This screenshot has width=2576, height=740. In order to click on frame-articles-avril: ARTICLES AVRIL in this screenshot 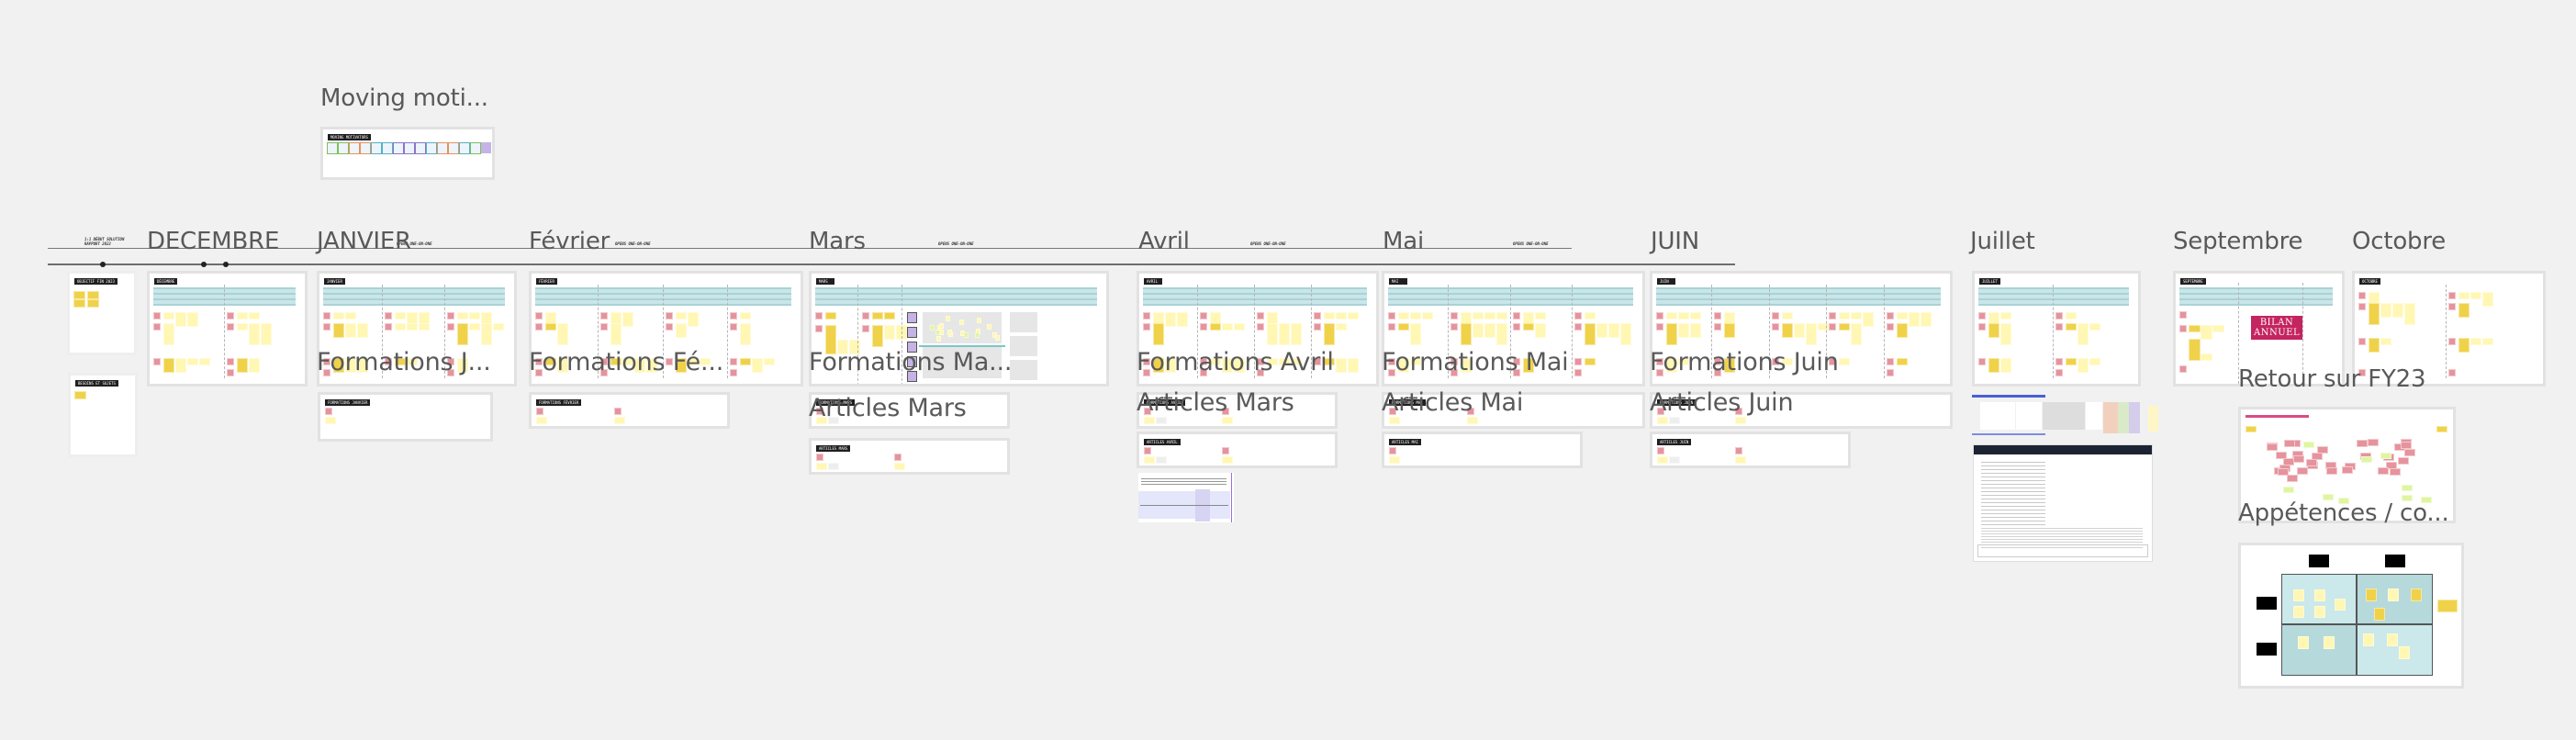, I will do `click(1237, 450)`.